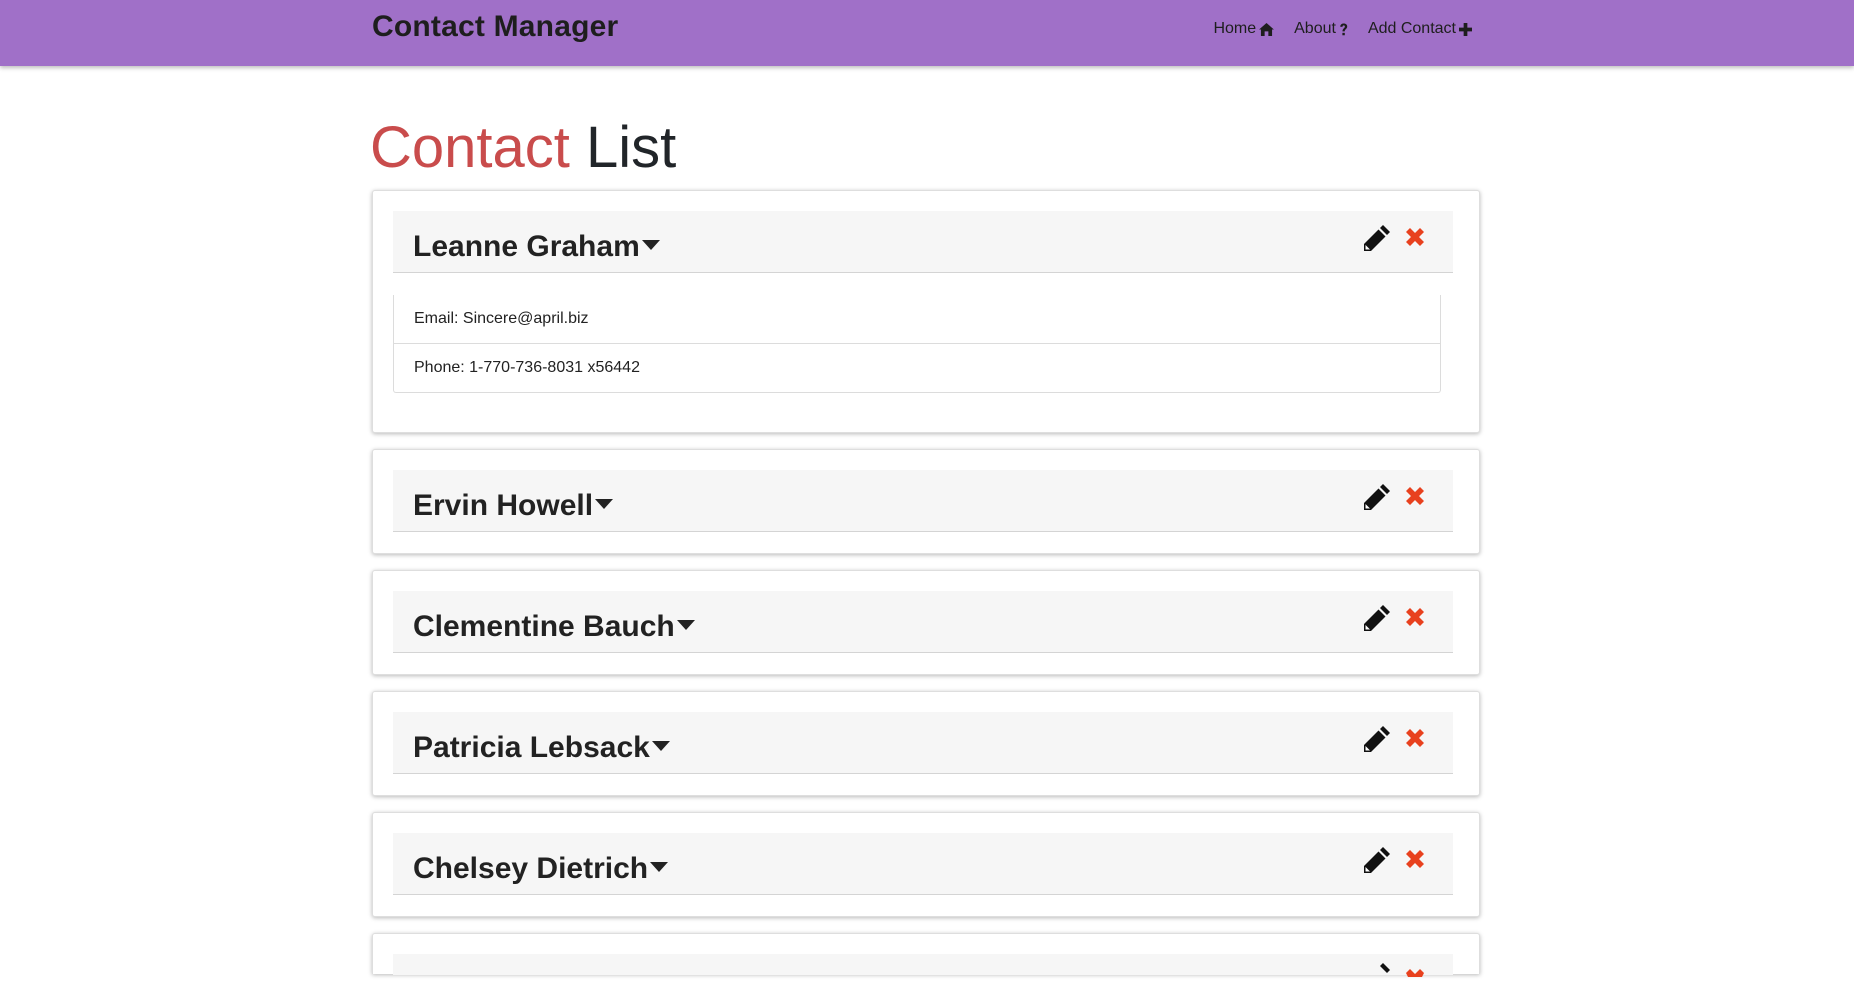 The height and width of the screenshot is (997, 1854). I want to click on contact-name: Patricia Lebsack, so click(531, 747).